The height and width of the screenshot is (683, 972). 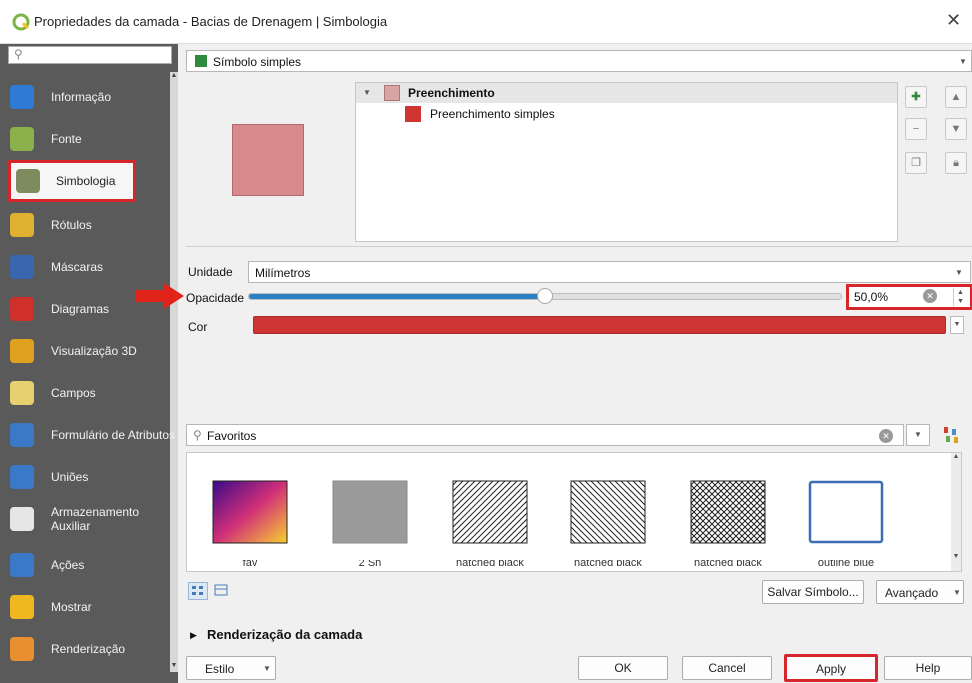 I want to click on library-search-text: Favoritos, so click(x=232, y=436).